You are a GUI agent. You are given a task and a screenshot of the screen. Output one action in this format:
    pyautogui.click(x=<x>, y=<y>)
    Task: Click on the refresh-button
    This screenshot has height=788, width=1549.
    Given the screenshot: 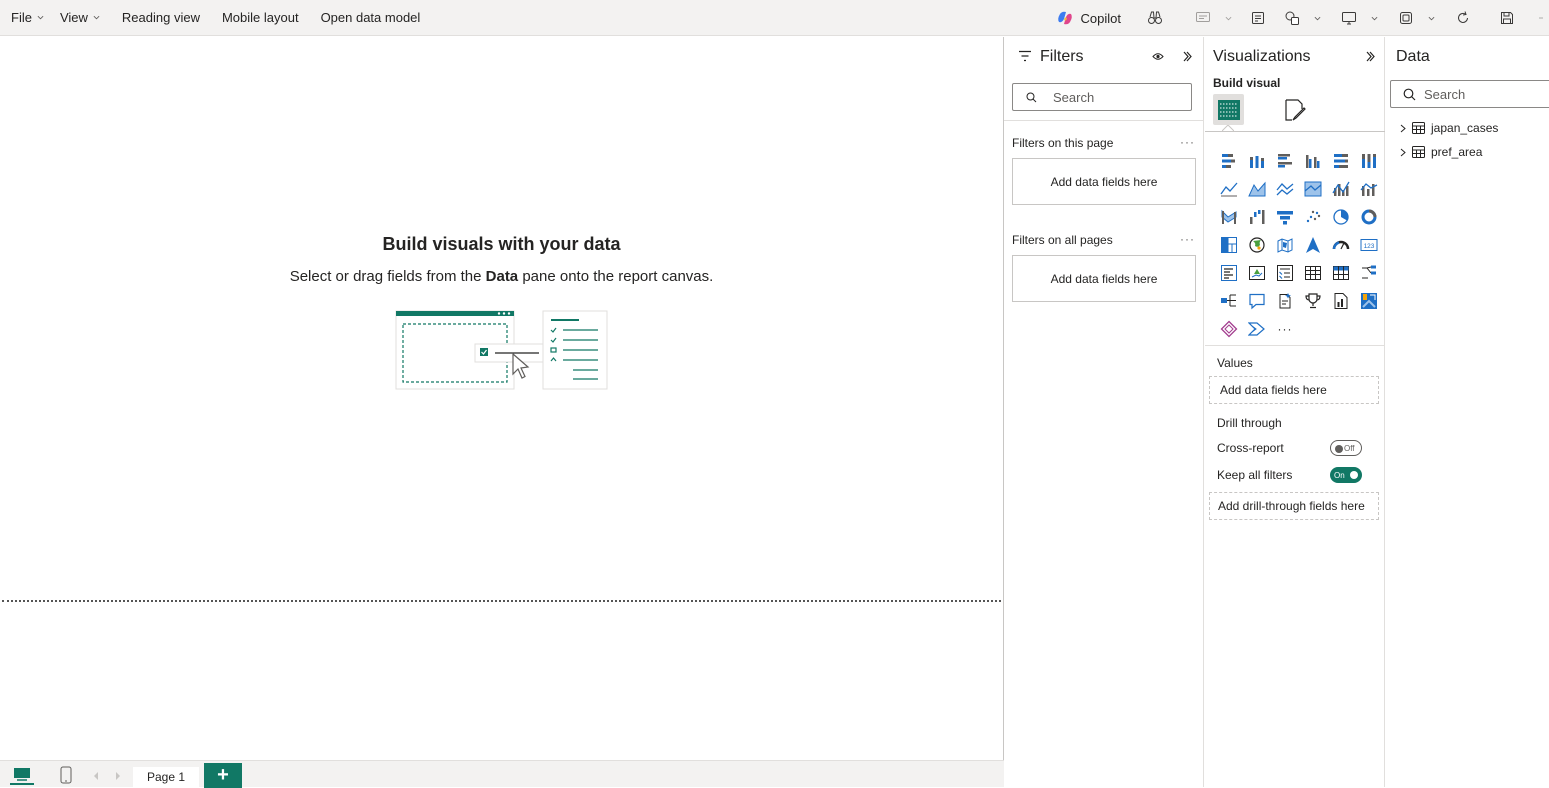 What is the action you would take?
    pyautogui.click(x=1463, y=18)
    